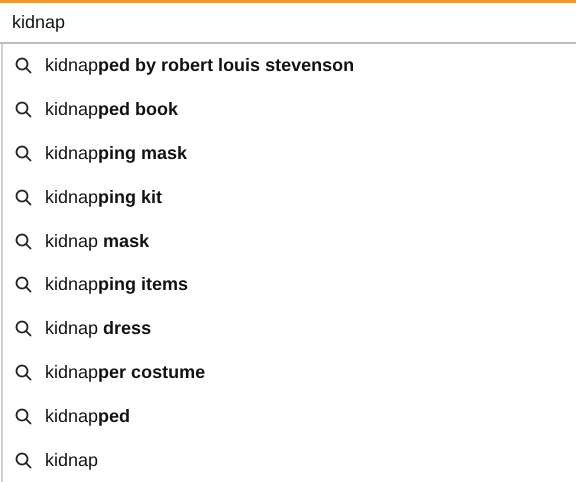 This screenshot has width=576, height=482. I want to click on suggestion-item: kidnapping kit, so click(289, 197).